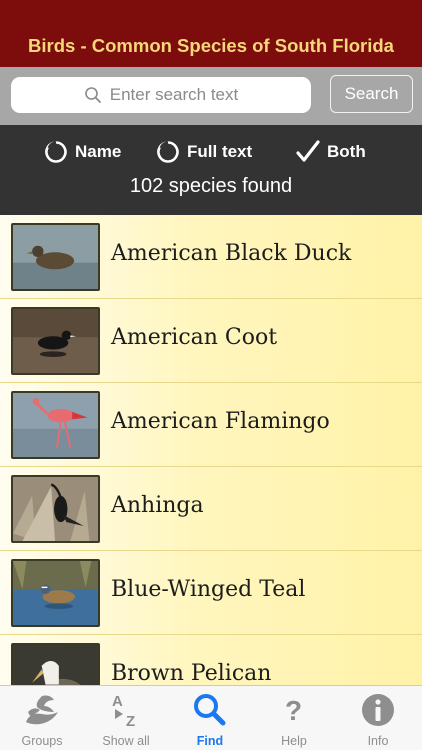  Describe the element at coordinates (308, 151) in the screenshot. I see `checkmark-icon` at that location.